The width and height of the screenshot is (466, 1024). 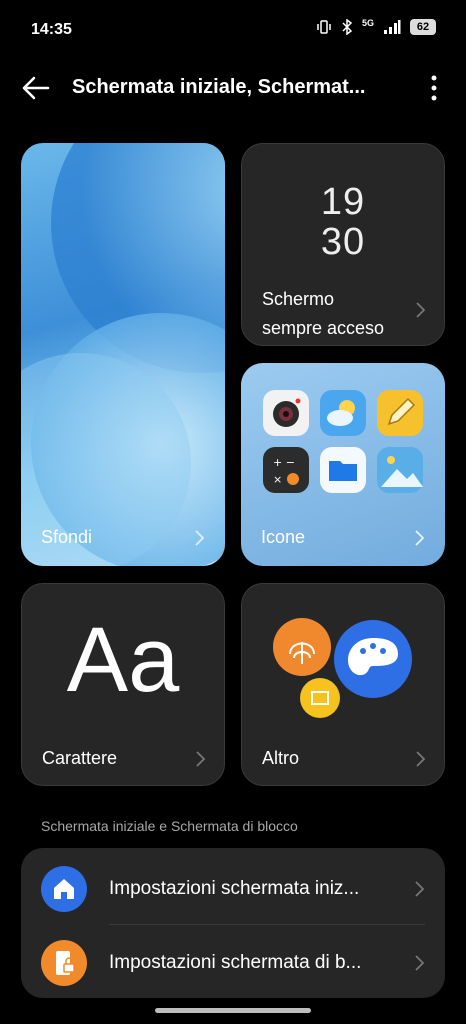 I want to click on section-title: Schermata iniziale e Schermata di blocco, so click(x=169, y=826).